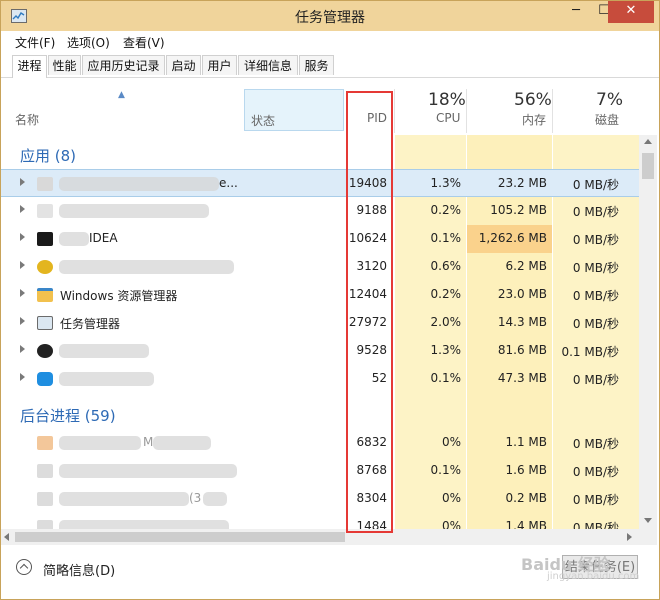  Describe the element at coordinates (320, 471) in the screenshot. I see `process-row: 8768 0.1% 1.6 MB 0 MB/秒` at that location.